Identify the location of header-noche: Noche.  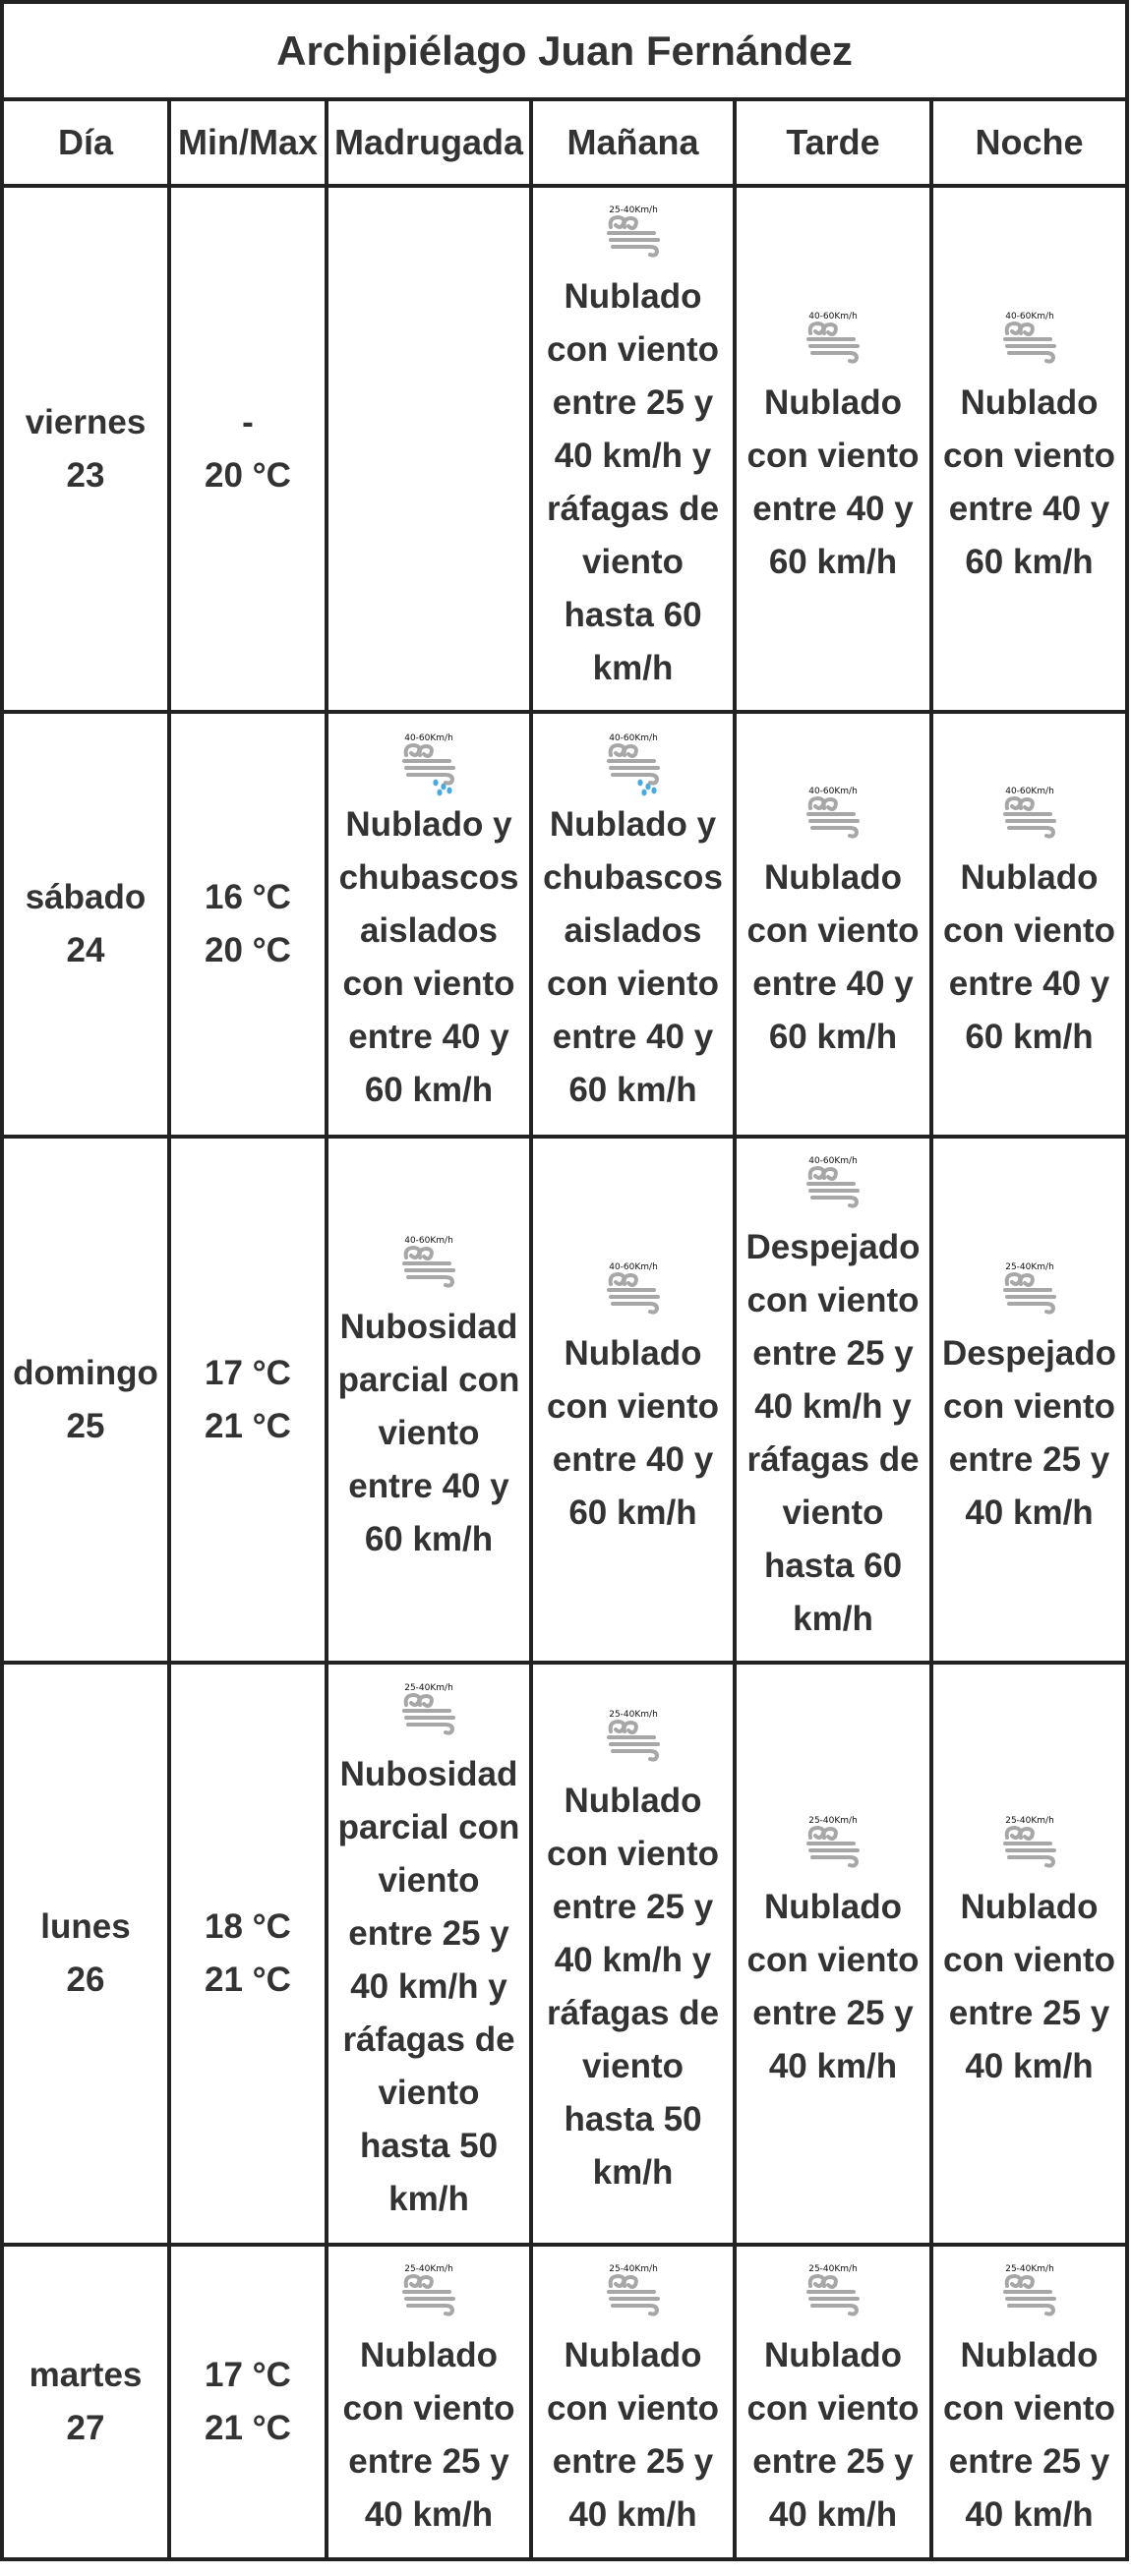
(1029, 142).